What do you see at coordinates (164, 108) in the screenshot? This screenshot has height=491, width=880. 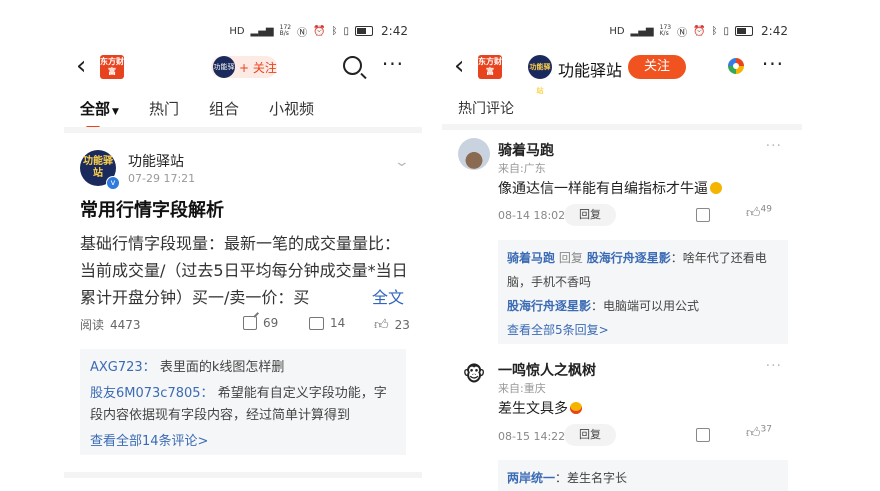 I see `tab-hot: 热门` at bounding box center [164, 108].